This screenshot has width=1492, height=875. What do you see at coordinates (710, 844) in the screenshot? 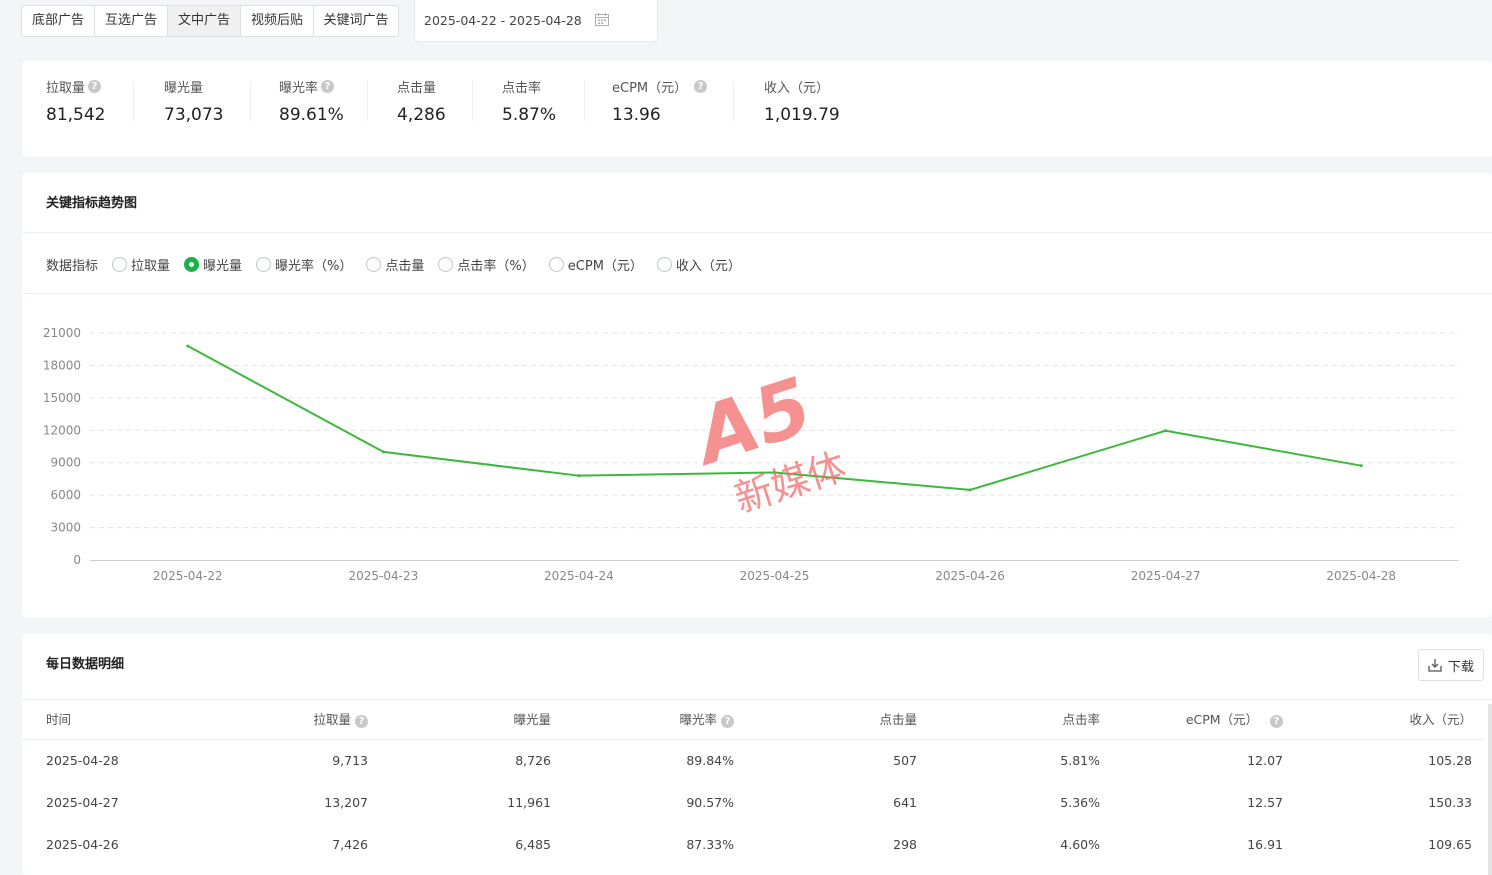
I see `cell-impression-rate: 87.33%` at bounding box center [710, 844].